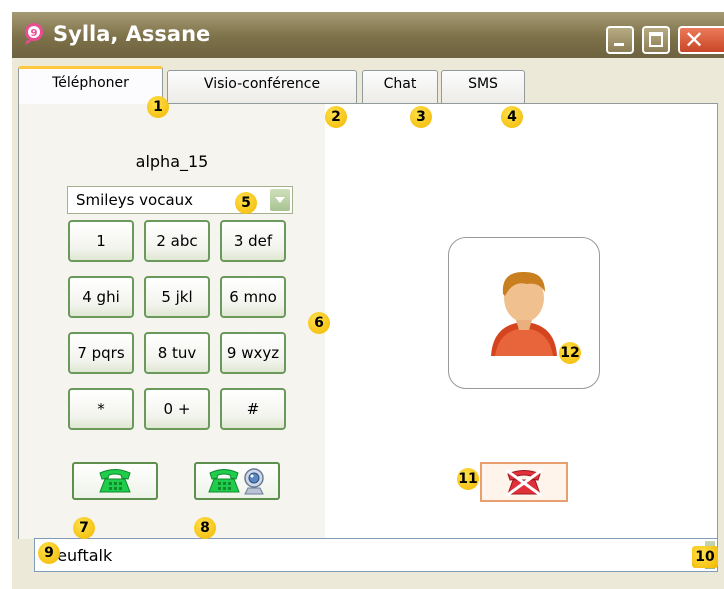 The image size is (724, 589). I want to click on call-button, so click(115, 481).